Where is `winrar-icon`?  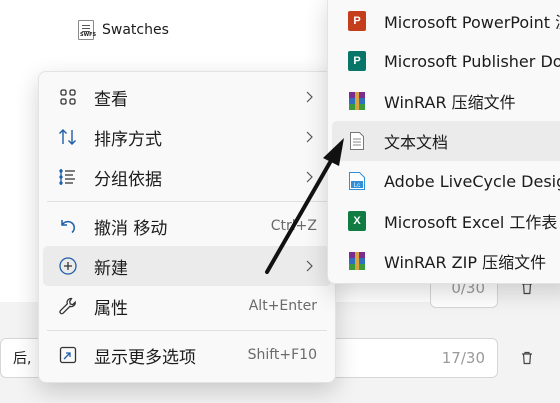 winrar-icon is located at coordinates (357, 101).